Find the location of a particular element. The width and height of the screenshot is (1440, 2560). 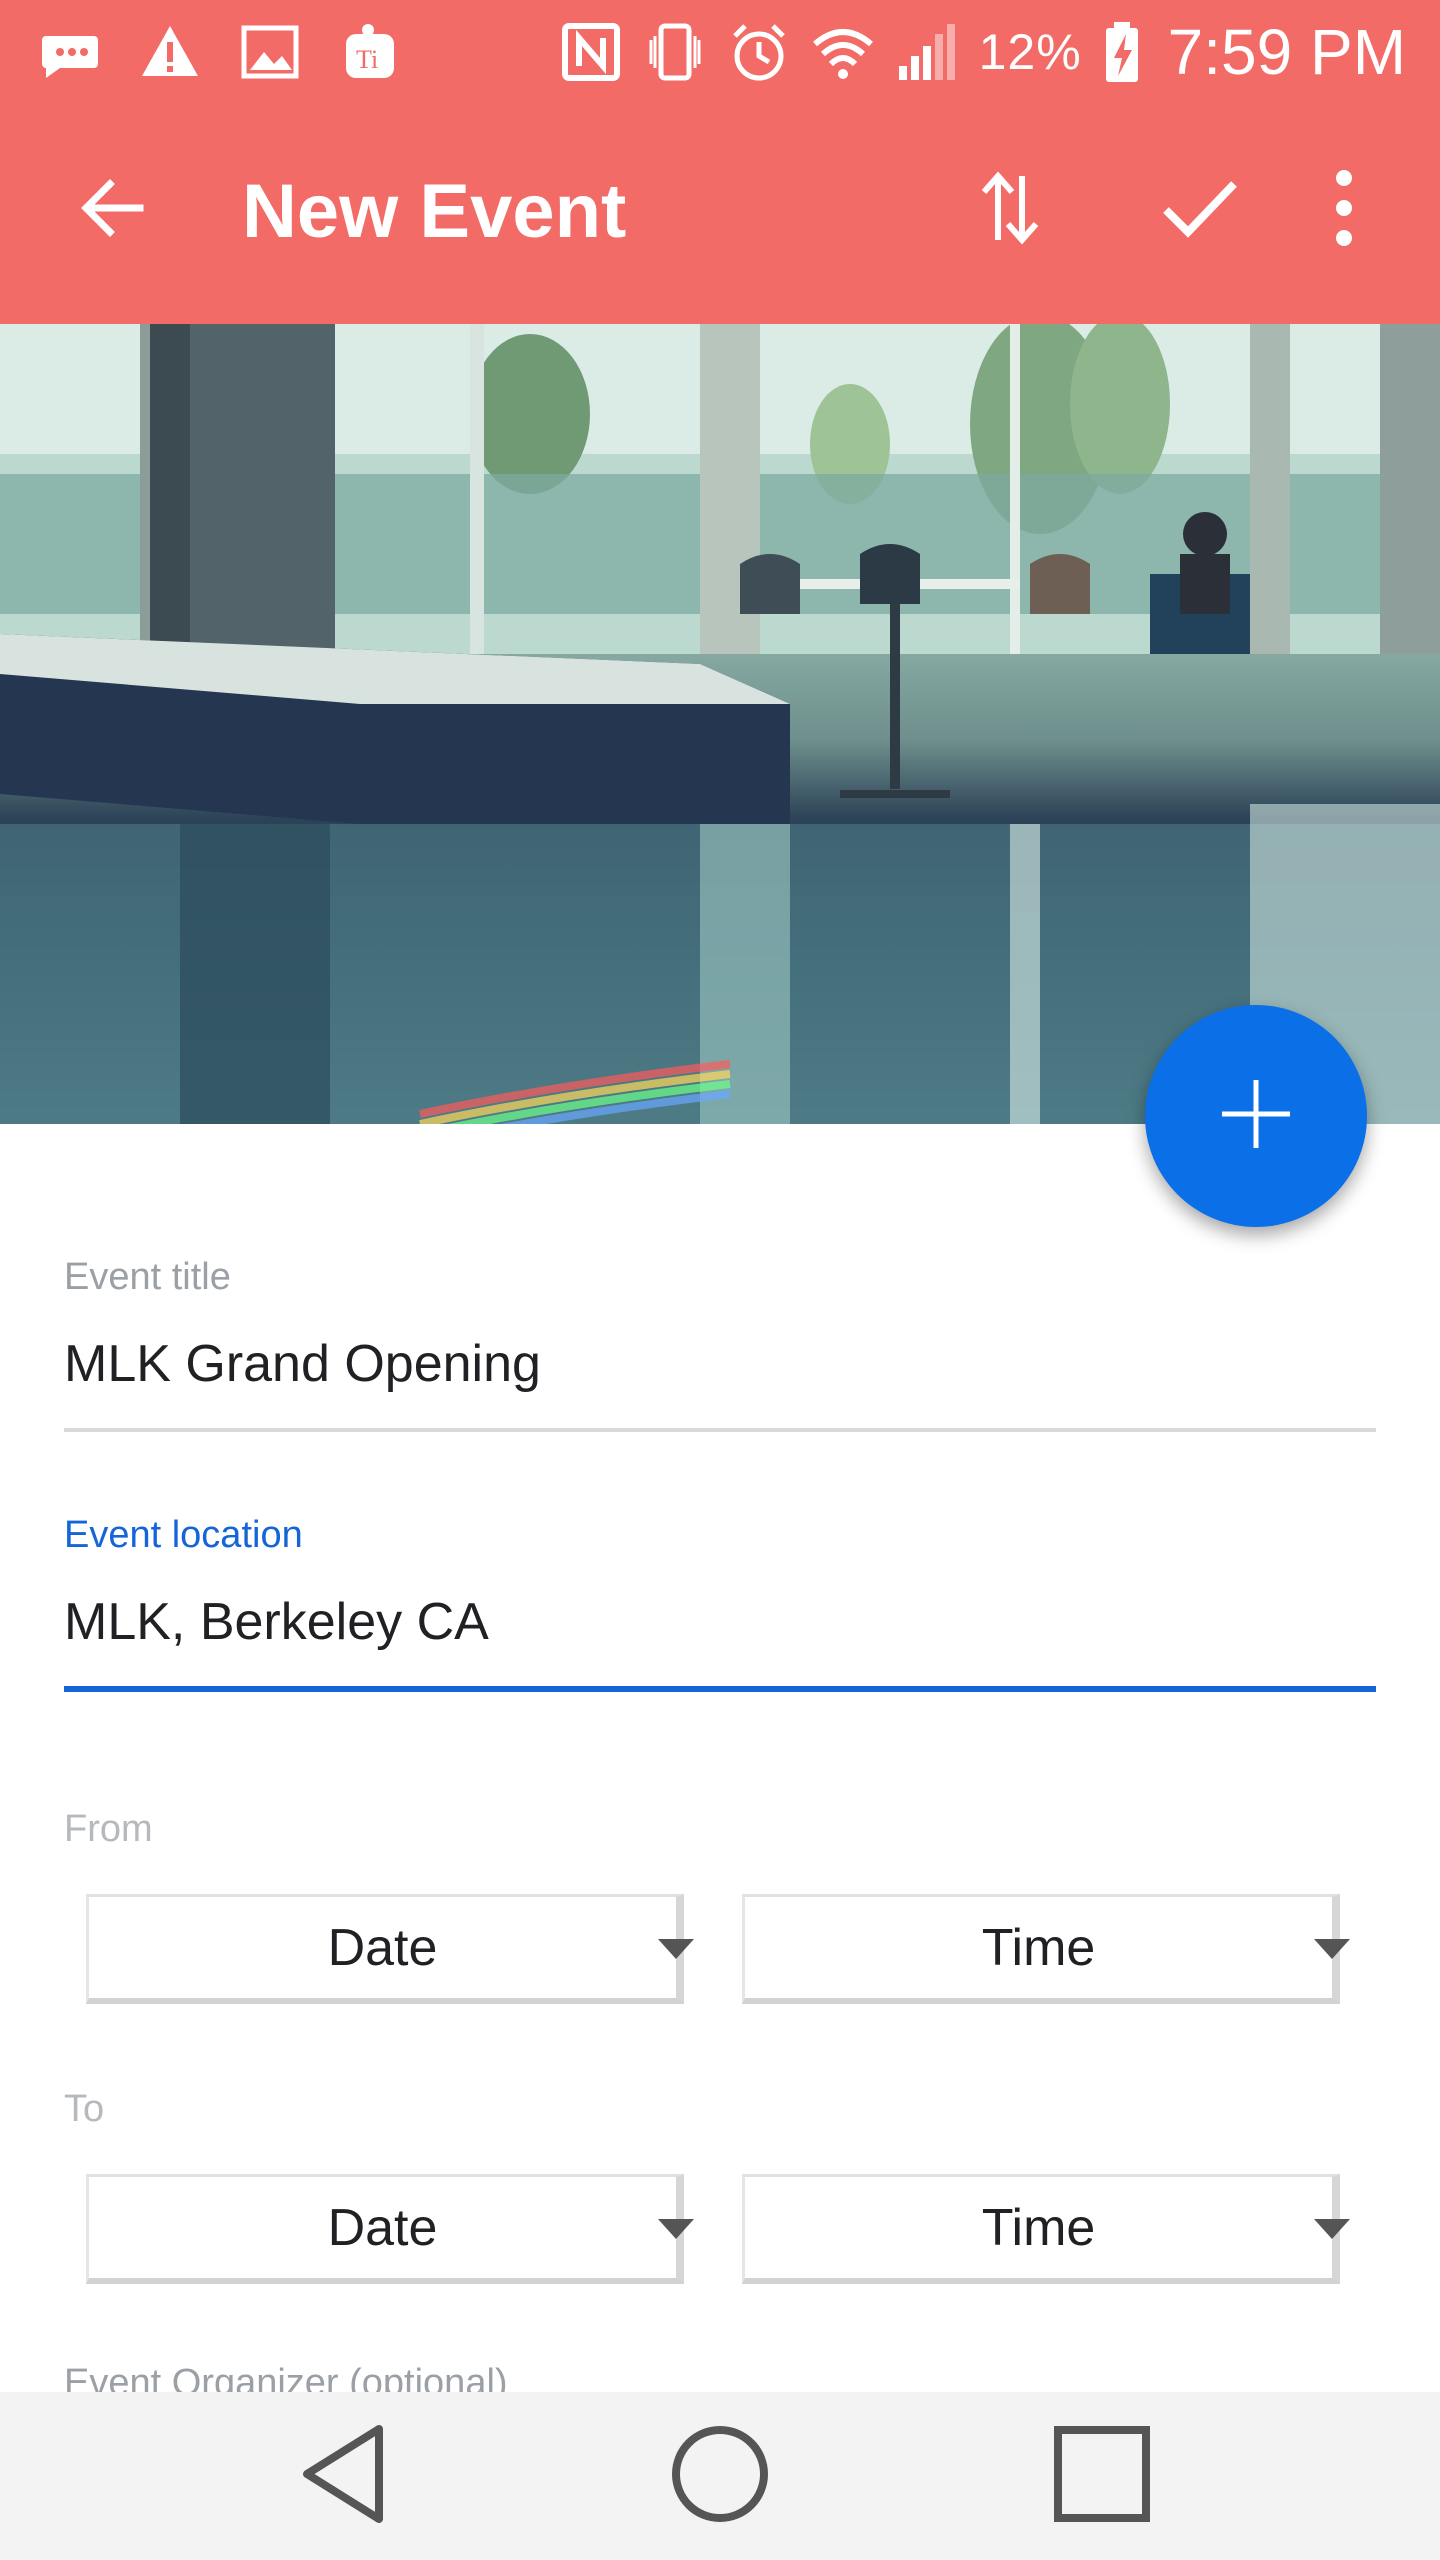

image-icon is located at coordinates (270, 52).